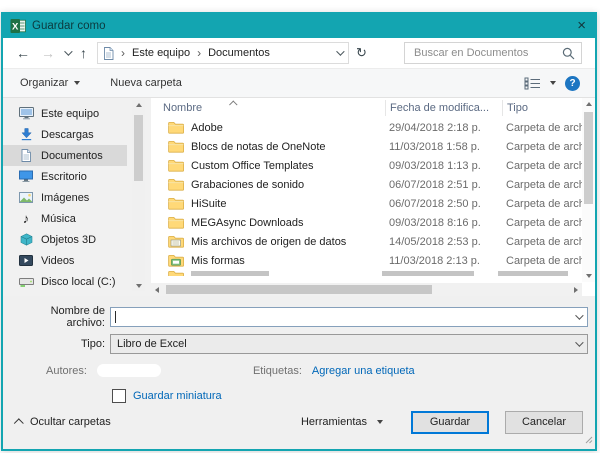 The height and width of the screenshot is (453, 600). Describe the element at coordinates (65, 239) in the screenshot. I see `sidebar-item-objetos-3d: Objetos 3D` at that location.